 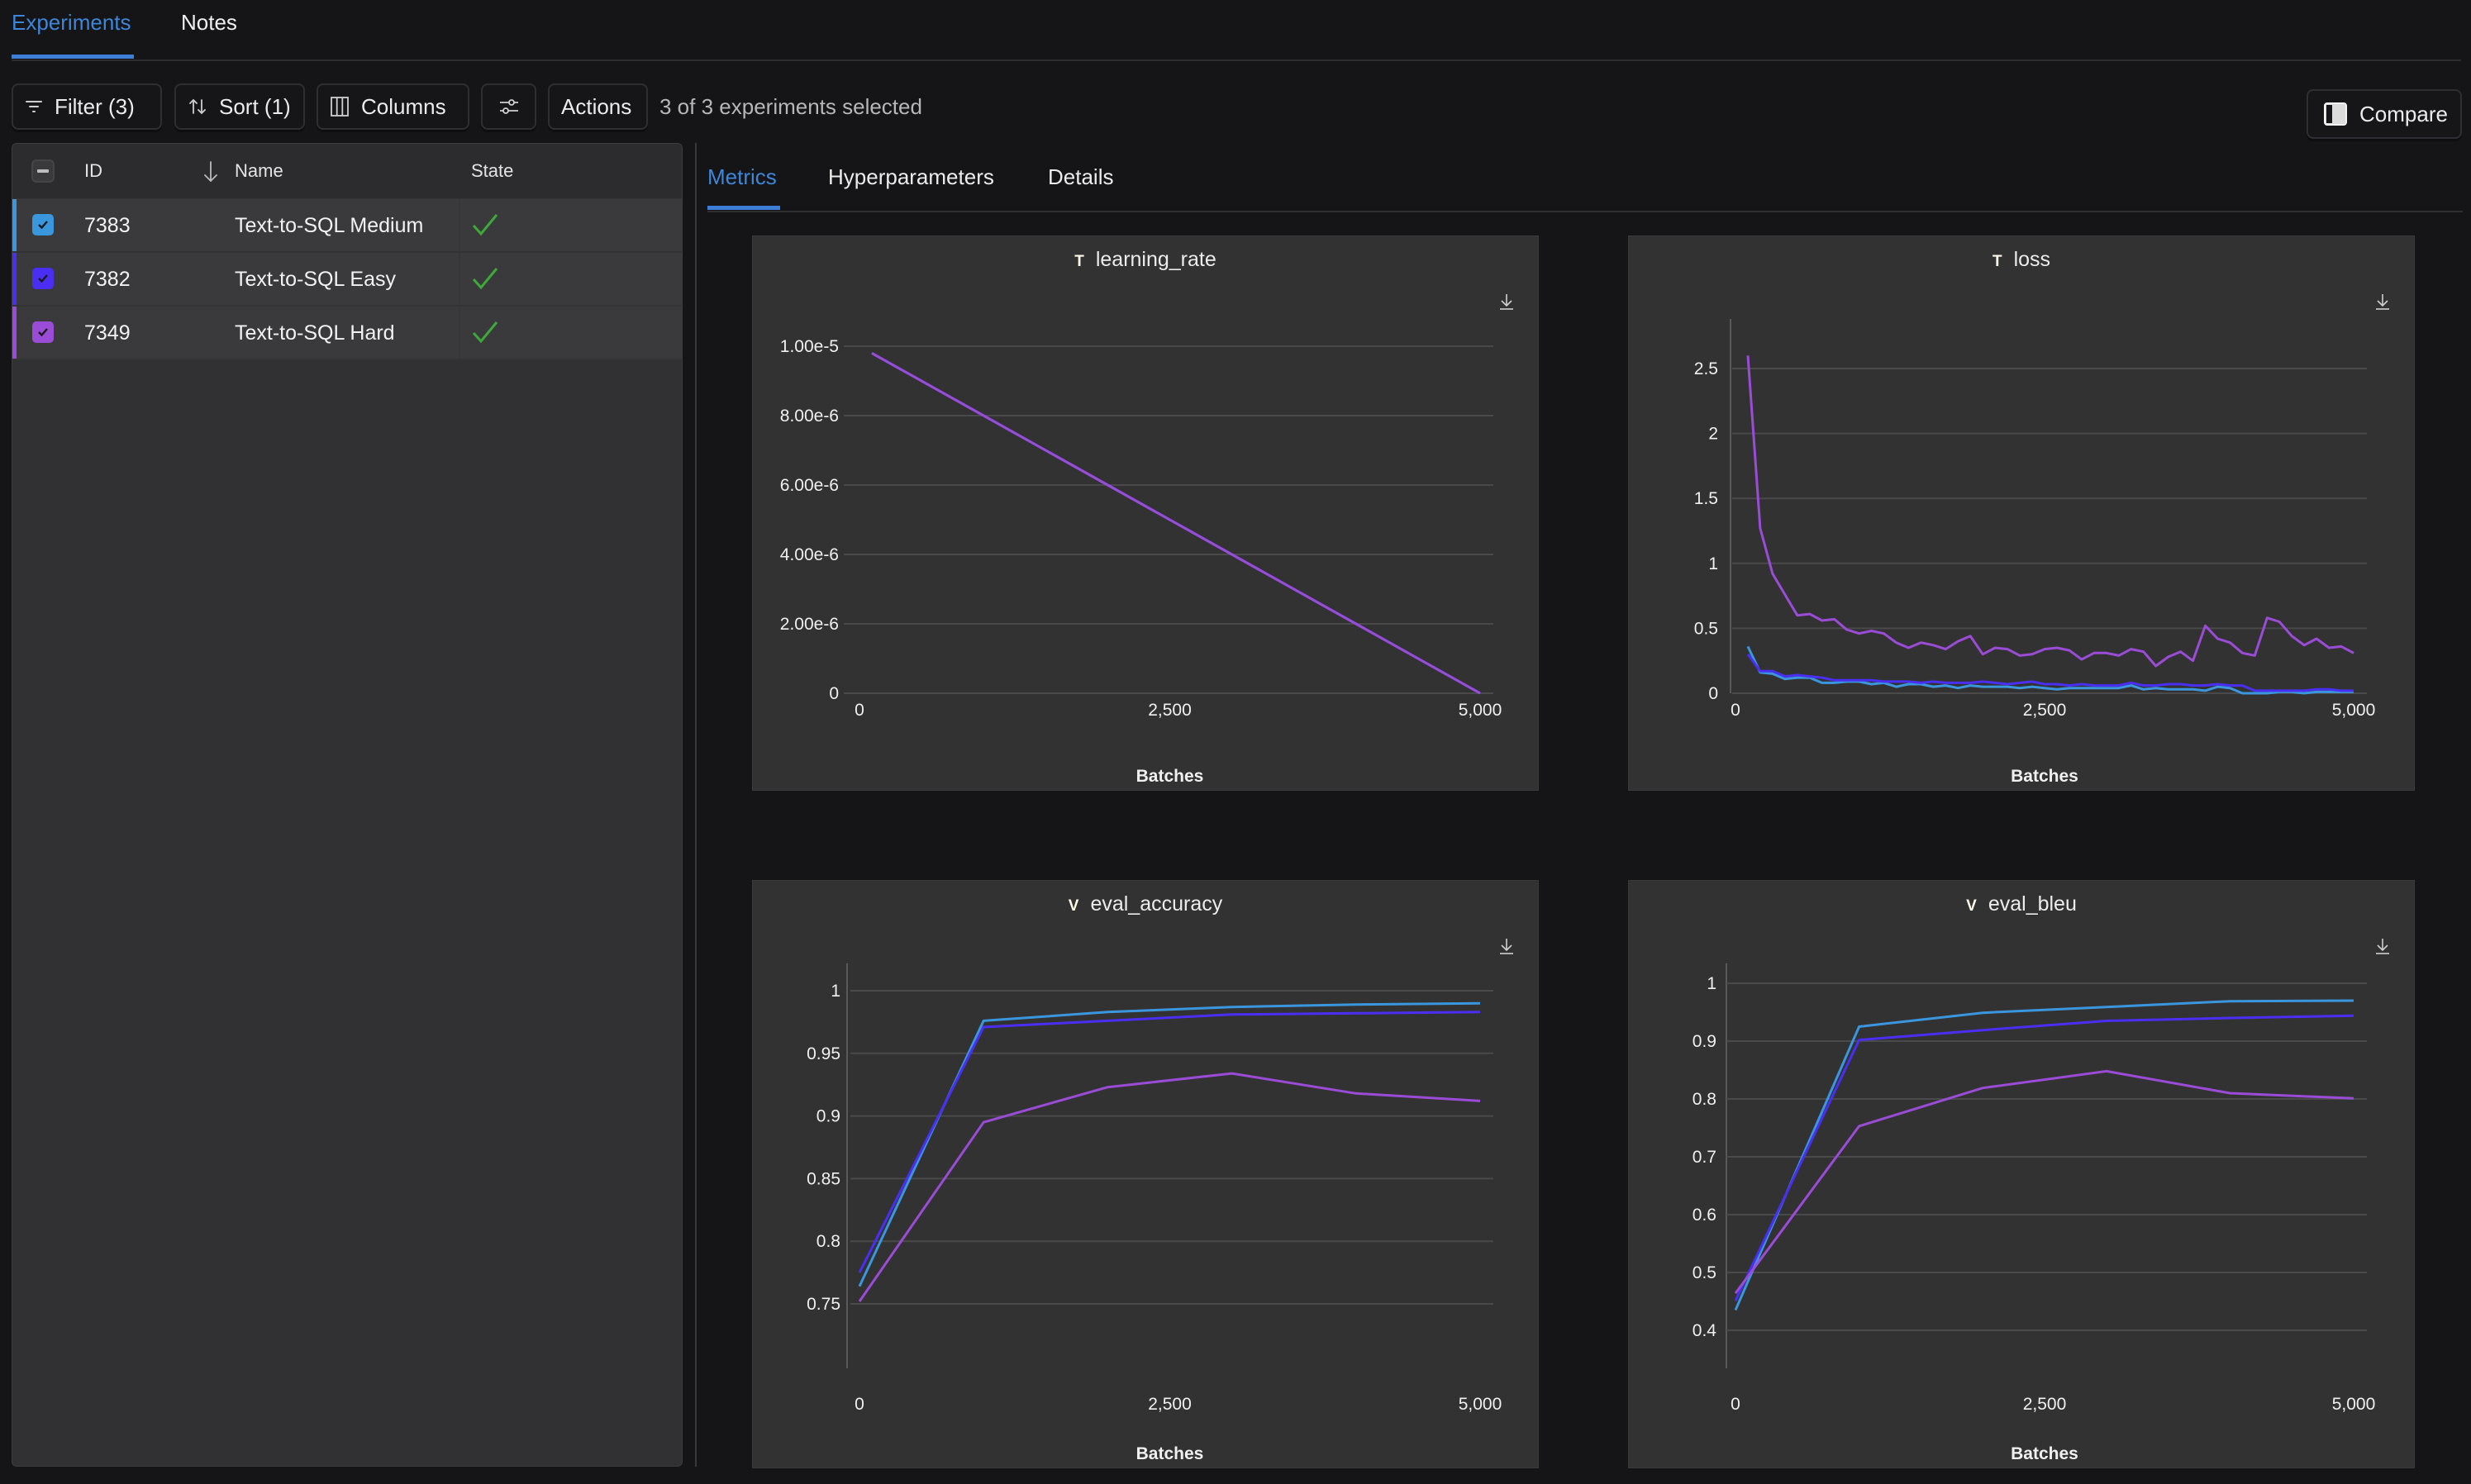 I want to click on chart-plot: 0.75 0.8 0.85 0.9 0.95 1 0 2,500 5,000 Batches, so click(x=1154, y=1213).